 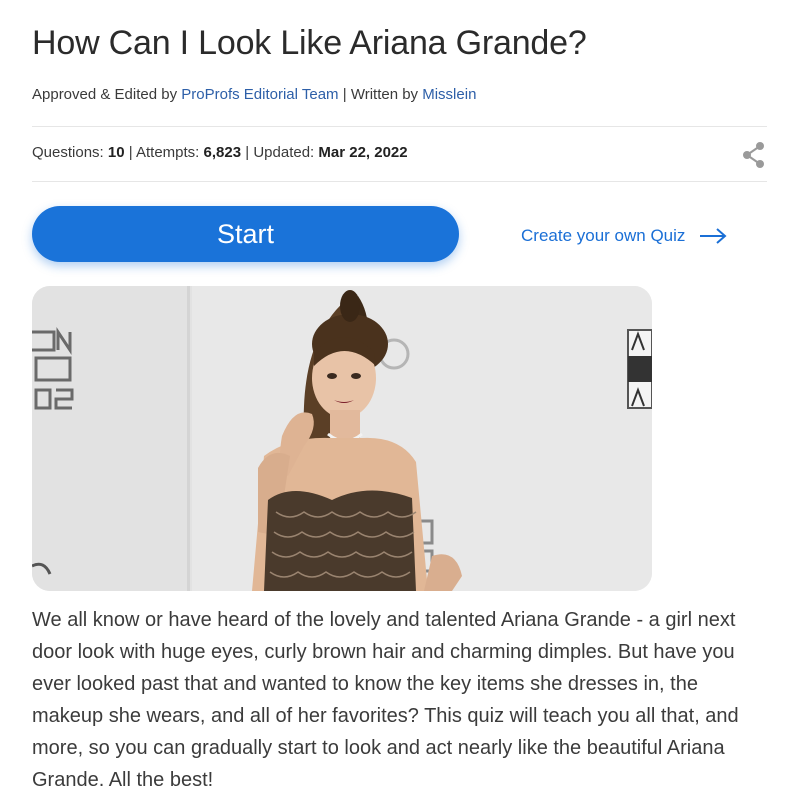 What do you see at coordinates (399, 181) in the screenshot?
I see `divider-bottom` at bounding box center [399, 181].